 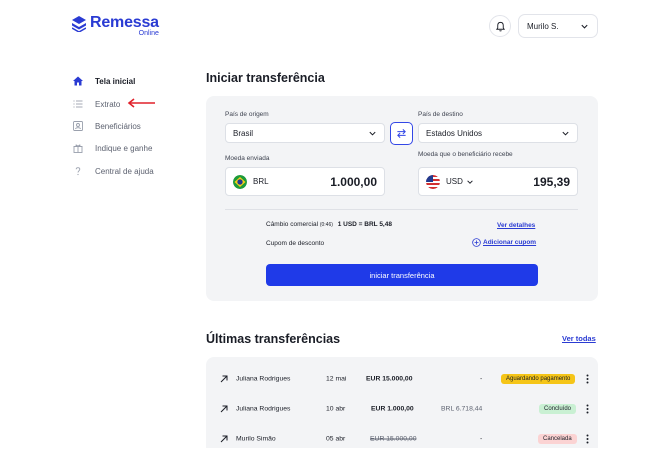 I want to click on sidebar-item-label: Indique e ganhe, so click(x=124, y=148).